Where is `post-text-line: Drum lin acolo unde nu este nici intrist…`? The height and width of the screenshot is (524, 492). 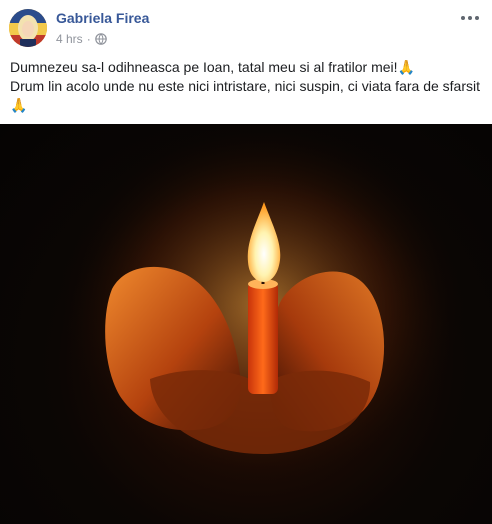
post-text-line: Drum lin acolo unde nu este nici intrist… is located at coordinates (245, 86).